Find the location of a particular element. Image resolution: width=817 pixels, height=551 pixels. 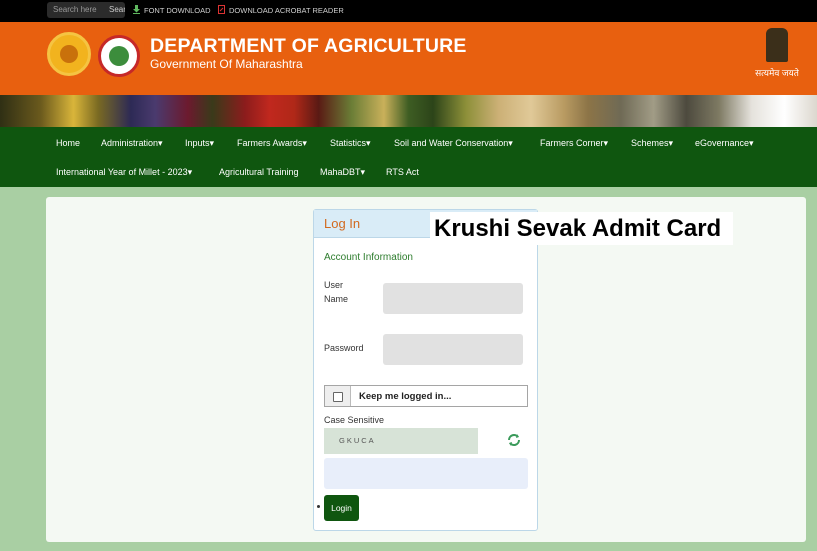

nav-administration: Administration▾ is located at coordinates (132, 143).